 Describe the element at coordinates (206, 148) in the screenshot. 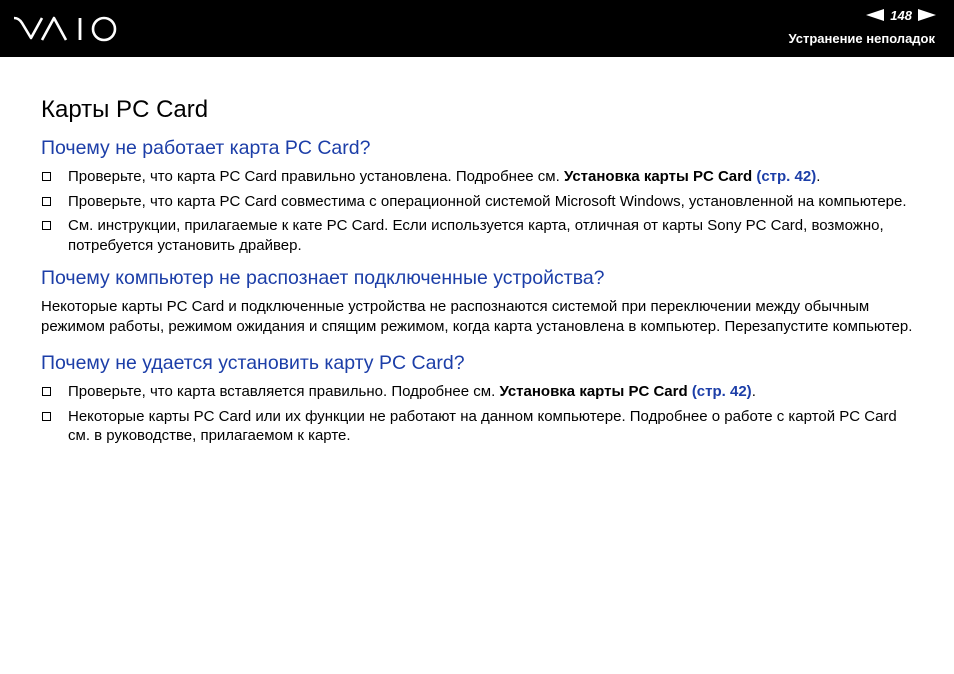

I see `question-heading-1: Почему не работает карта PC Card?` at that location.